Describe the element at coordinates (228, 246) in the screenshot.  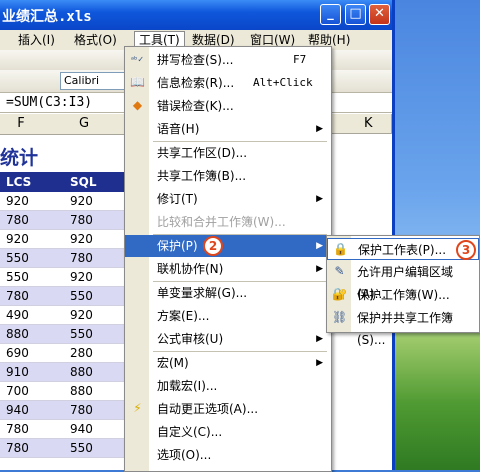
I see `tools-menu-item: 保护(P) 2 ▶` at that location.